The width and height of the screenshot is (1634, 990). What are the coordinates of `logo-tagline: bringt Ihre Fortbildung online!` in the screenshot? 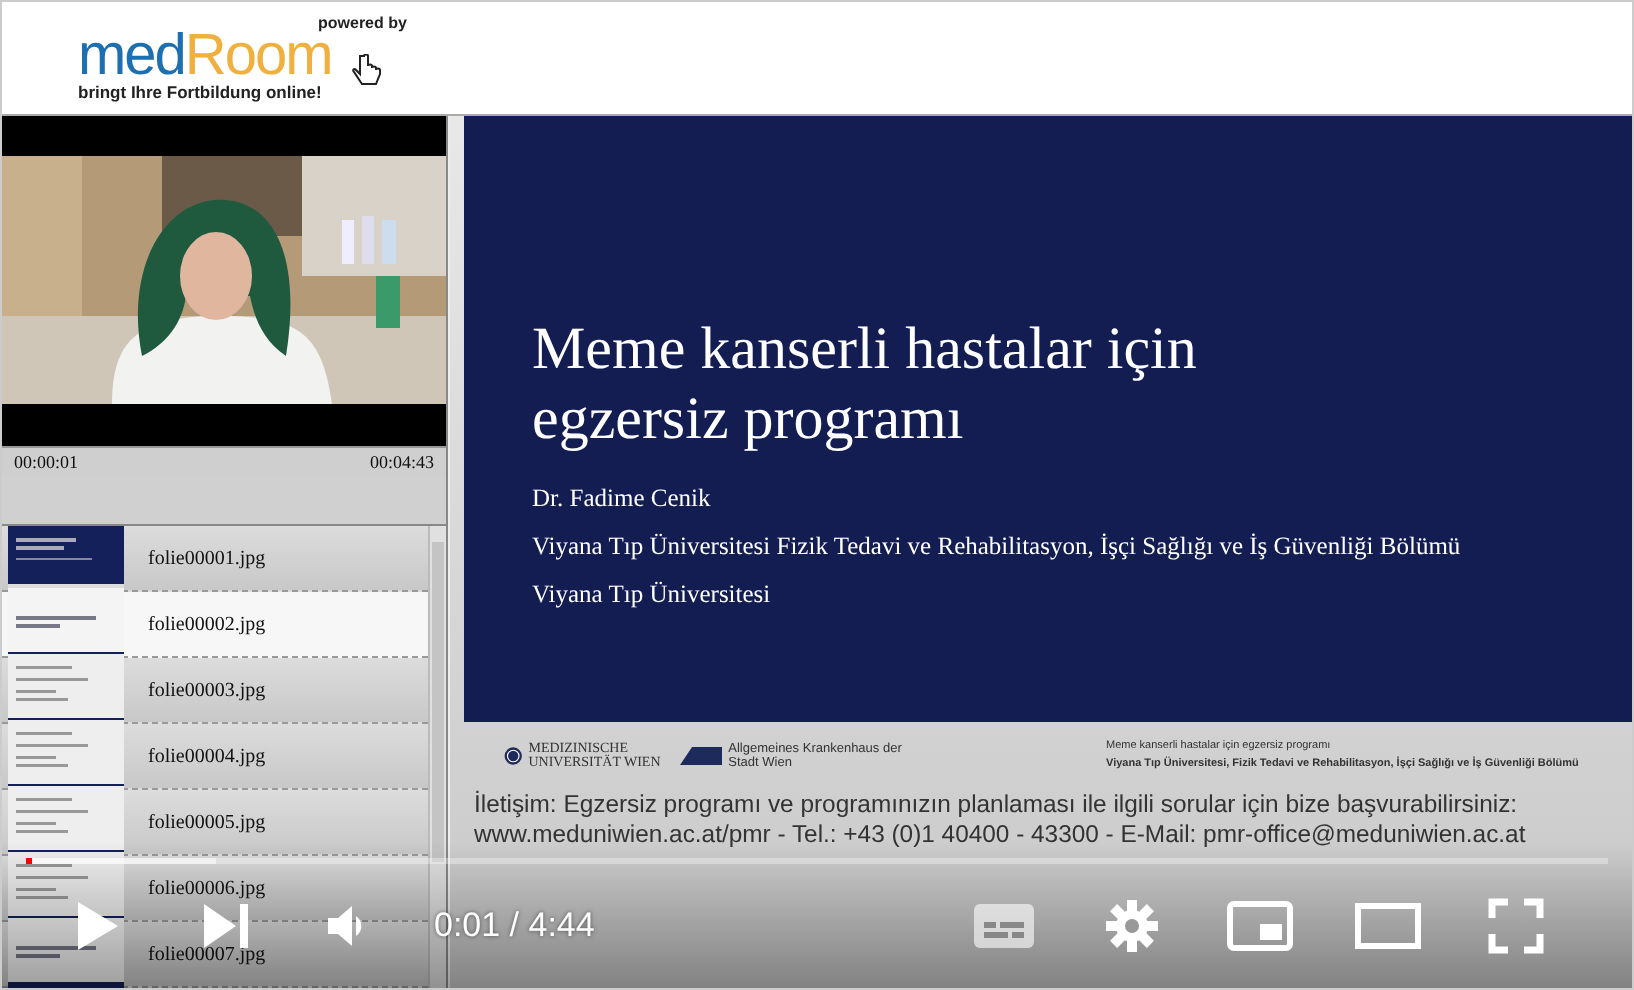 It's located at (200, 92).